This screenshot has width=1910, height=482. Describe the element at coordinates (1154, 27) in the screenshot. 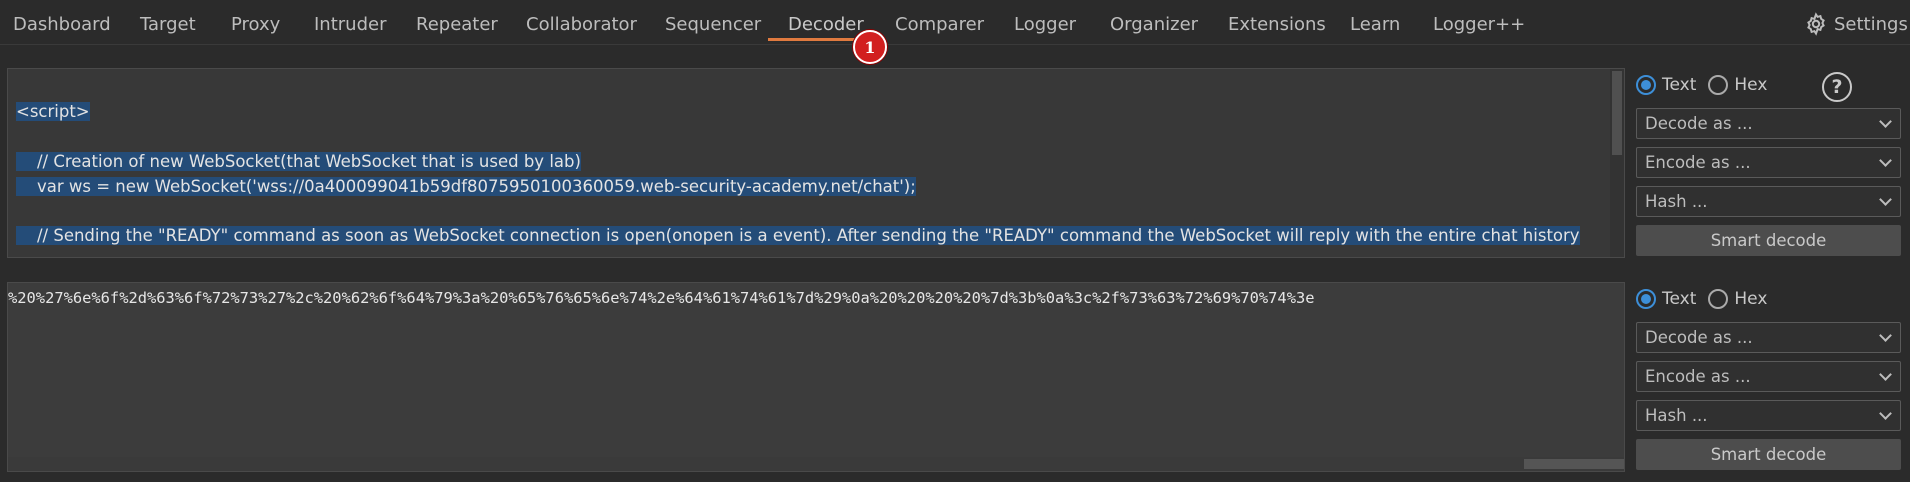

I see `tab-organizer: Organizer` at that location.